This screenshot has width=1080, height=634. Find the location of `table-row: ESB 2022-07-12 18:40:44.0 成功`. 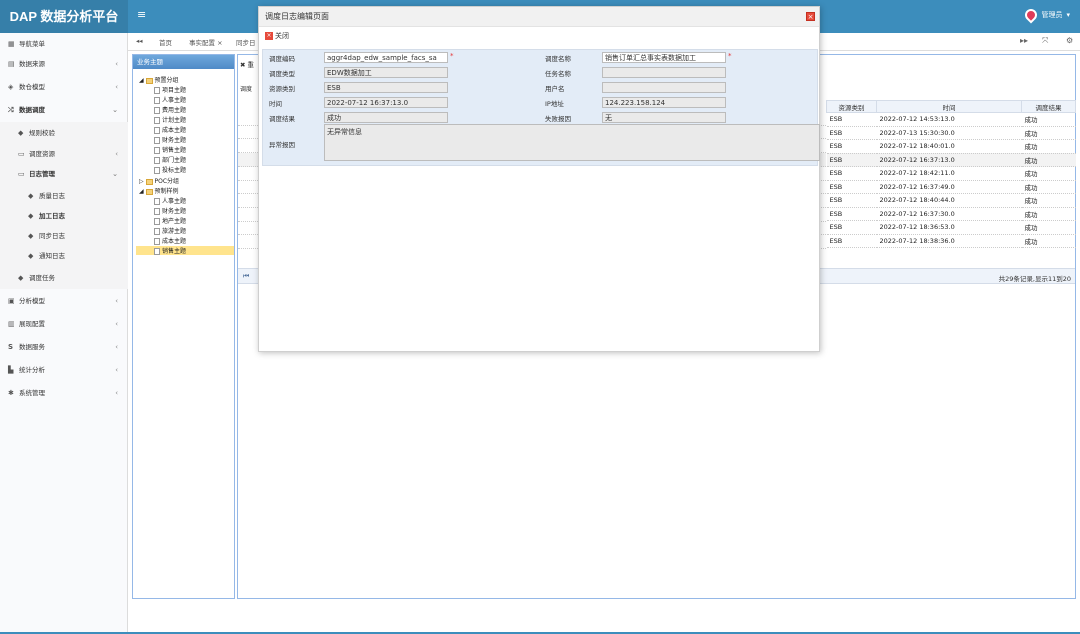

table-row: ESB 2022-07-12 18:40:44.0 成功 is located at coordinates (951, 200).